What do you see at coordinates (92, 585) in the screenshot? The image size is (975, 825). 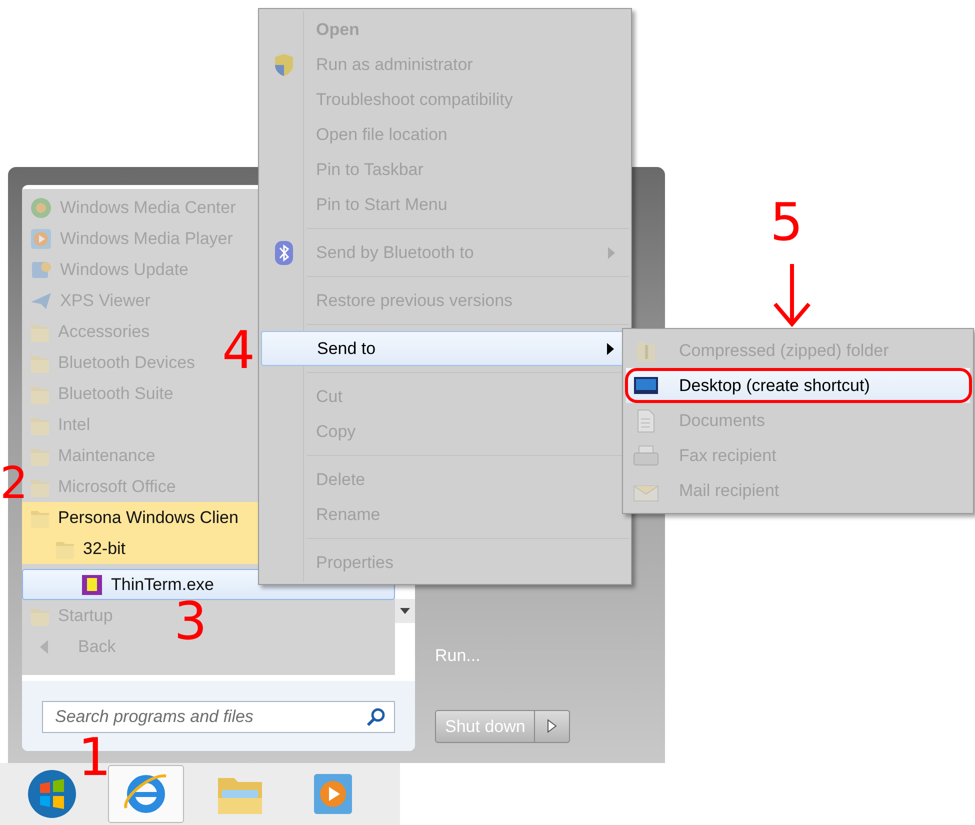 I see `app-icon` at bounding box center [92, 585].